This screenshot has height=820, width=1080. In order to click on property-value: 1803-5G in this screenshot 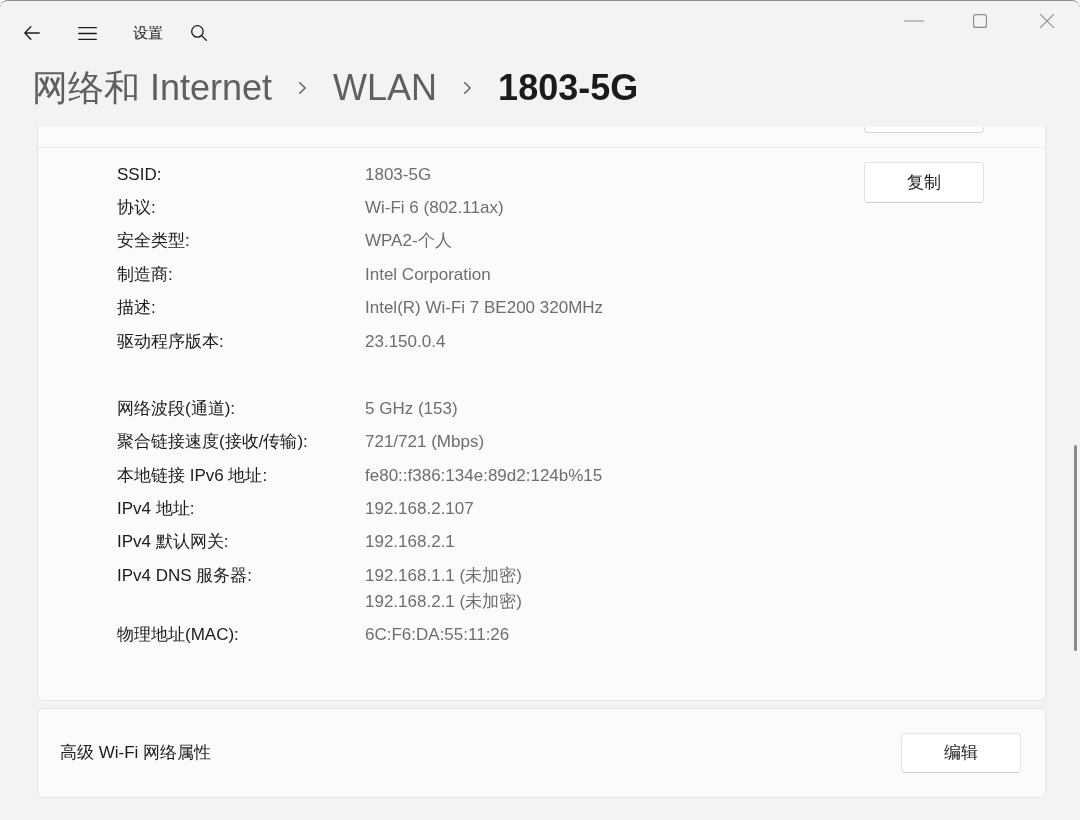, I will do `click(398, 174)`.